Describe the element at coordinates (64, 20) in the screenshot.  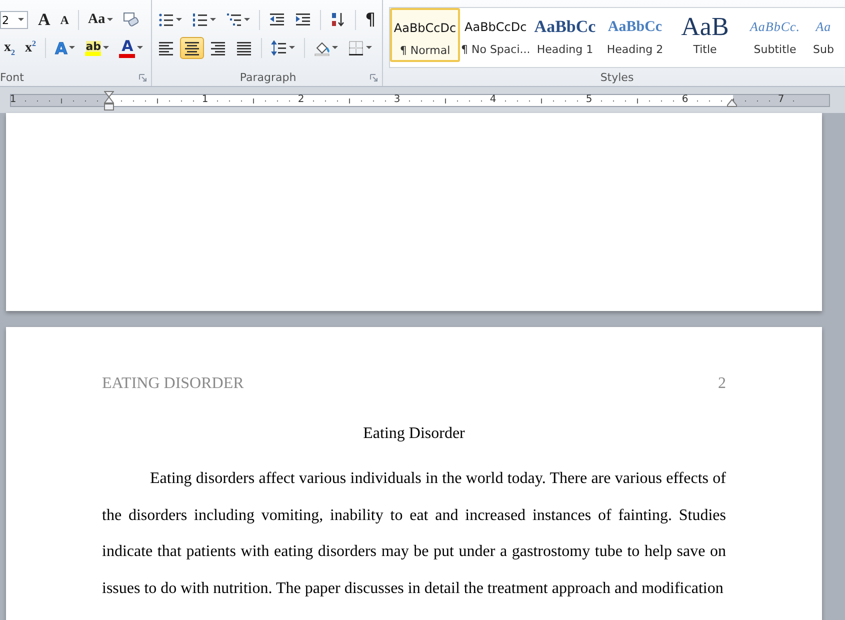
I see `shrink-button: A` at that location.